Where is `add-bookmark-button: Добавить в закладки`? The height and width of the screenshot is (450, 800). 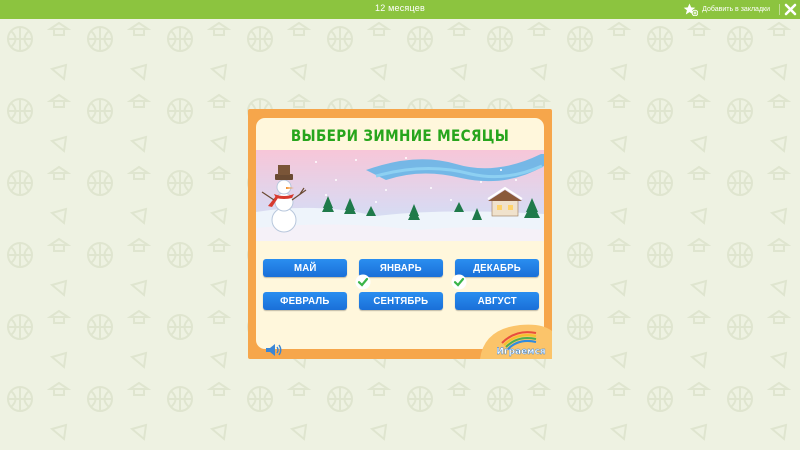 add-bookmark-button: Добавить в закладки is located at coordinates (726, 9).